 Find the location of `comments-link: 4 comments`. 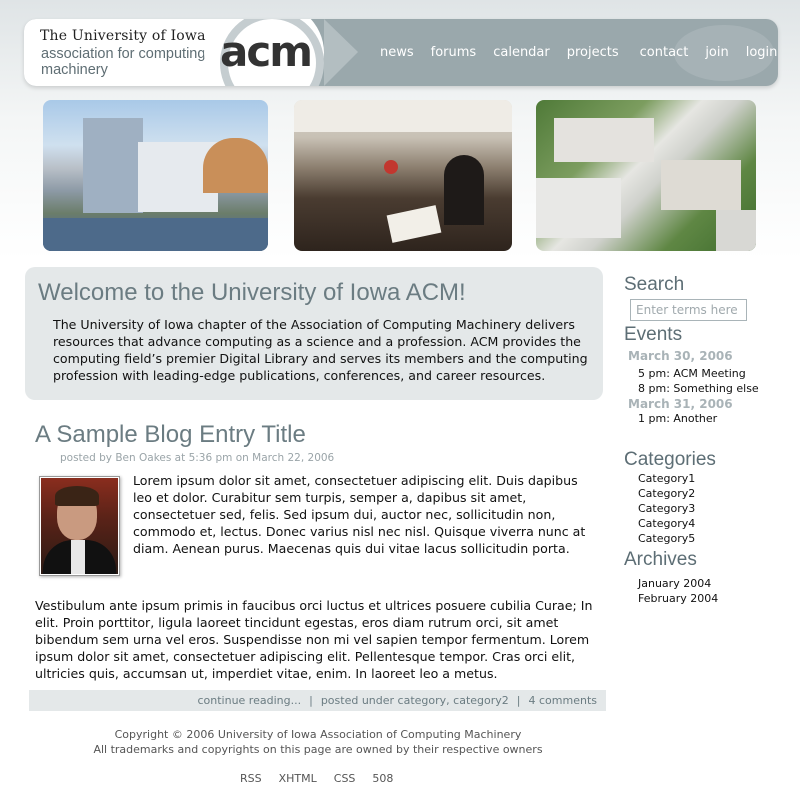

comments-link: 4 comments is located at coordinates (563, 700).